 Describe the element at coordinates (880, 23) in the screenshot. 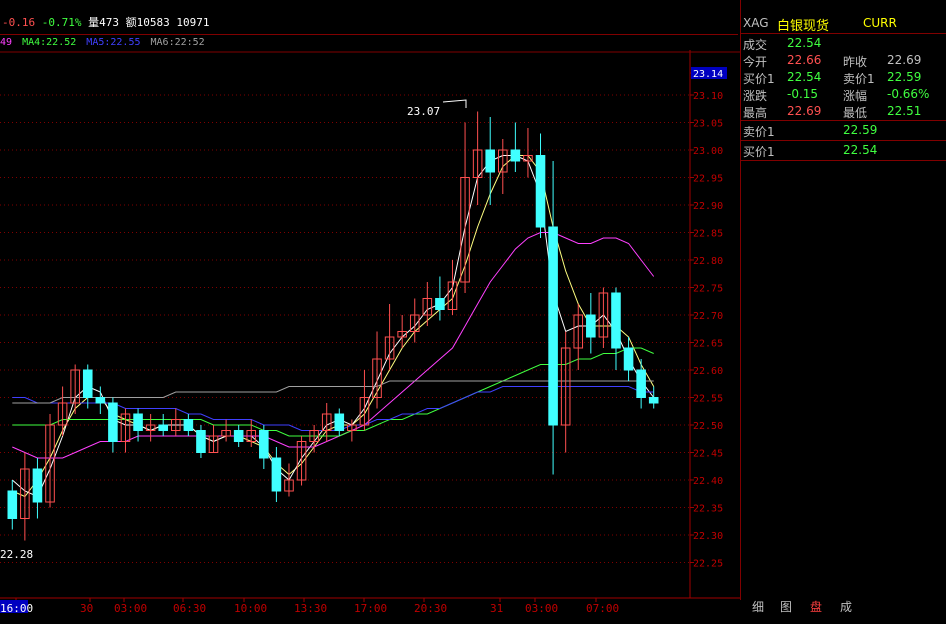

I see `currency-label: CURR` at that location.